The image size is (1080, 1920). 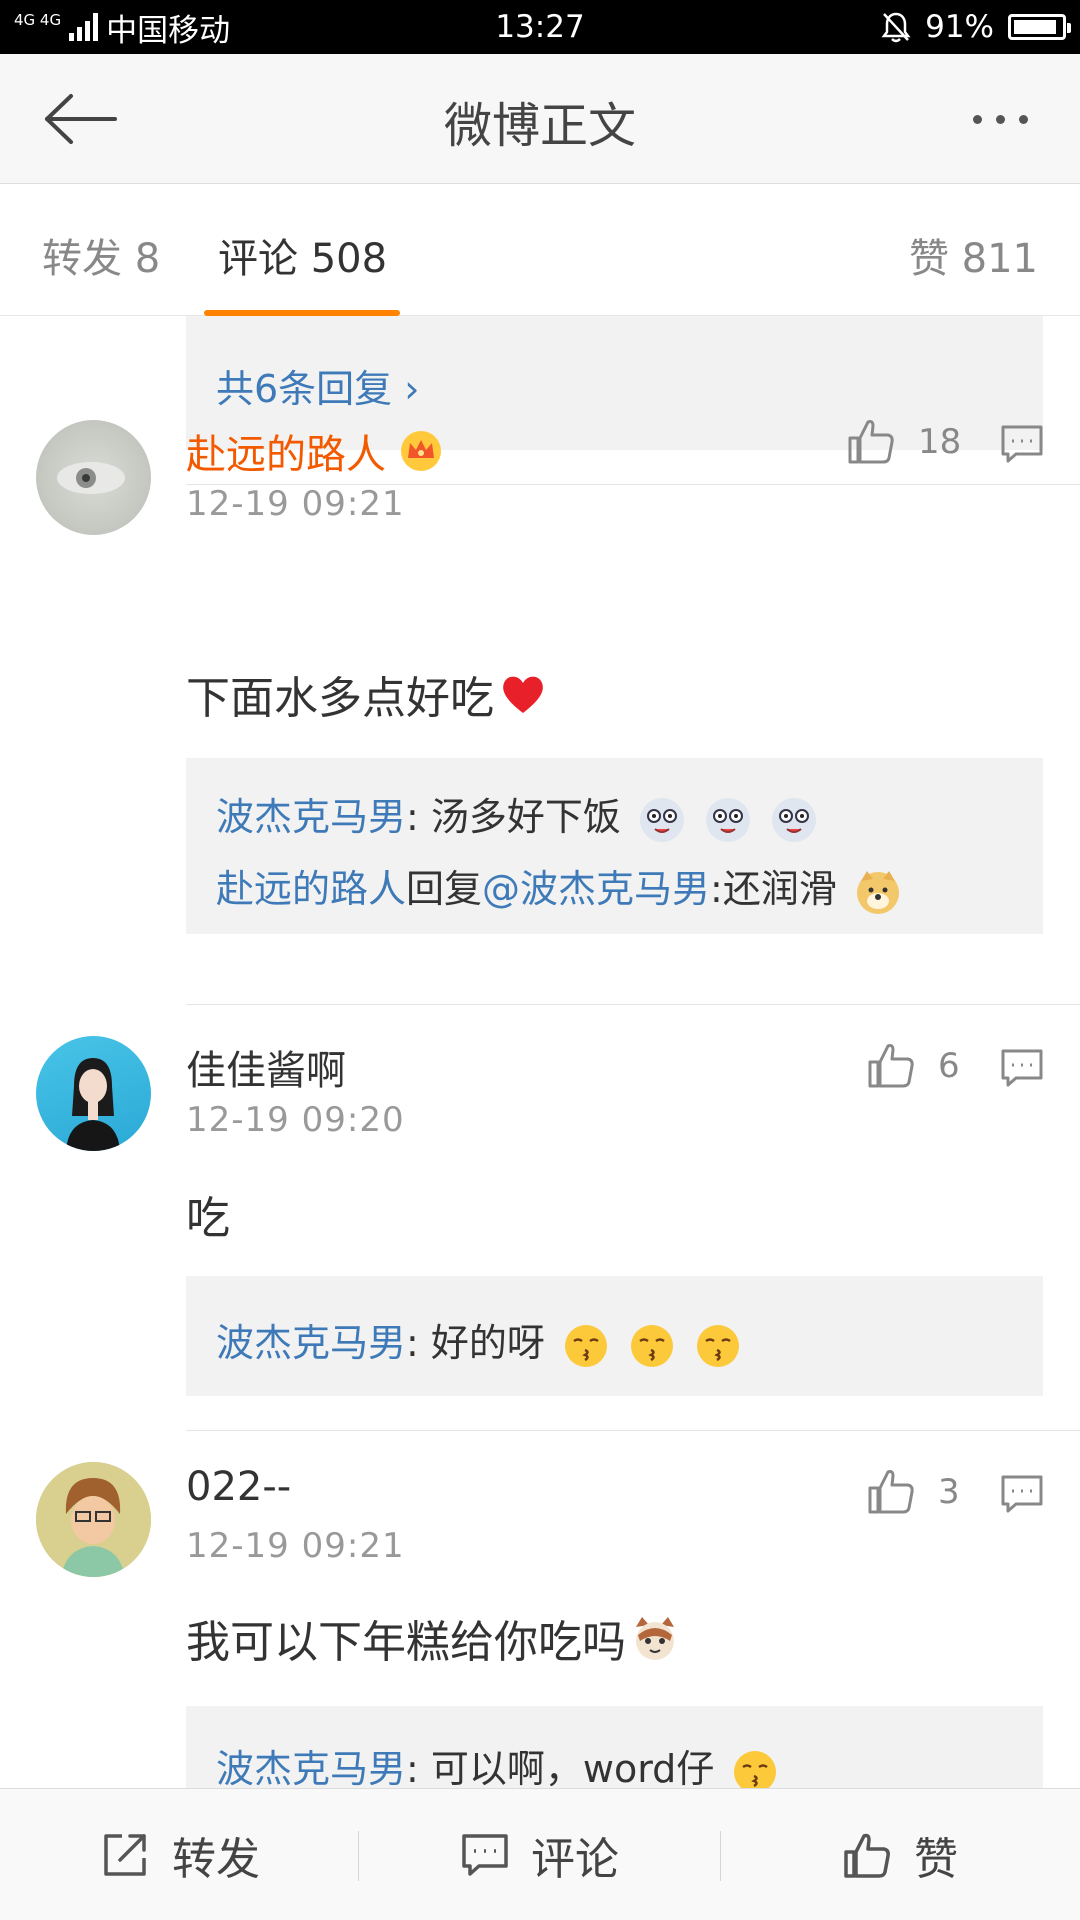 I want to click on reply-text: :还润滑, so click(x=773, y=889).